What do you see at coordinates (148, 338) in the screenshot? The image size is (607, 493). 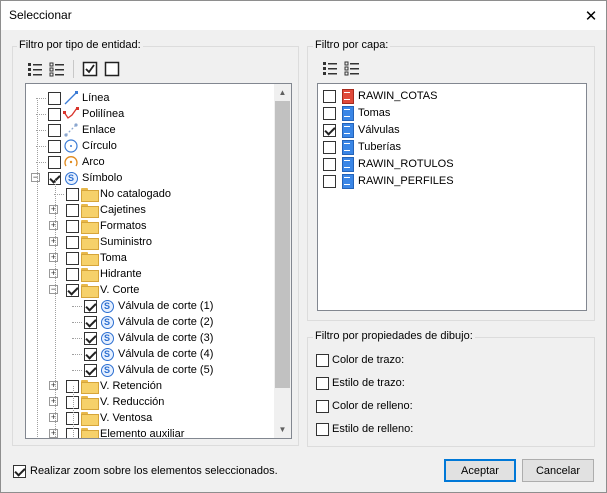 I see `tree-item: S Válvula de corte (3)` at bounding box center [148, 338].